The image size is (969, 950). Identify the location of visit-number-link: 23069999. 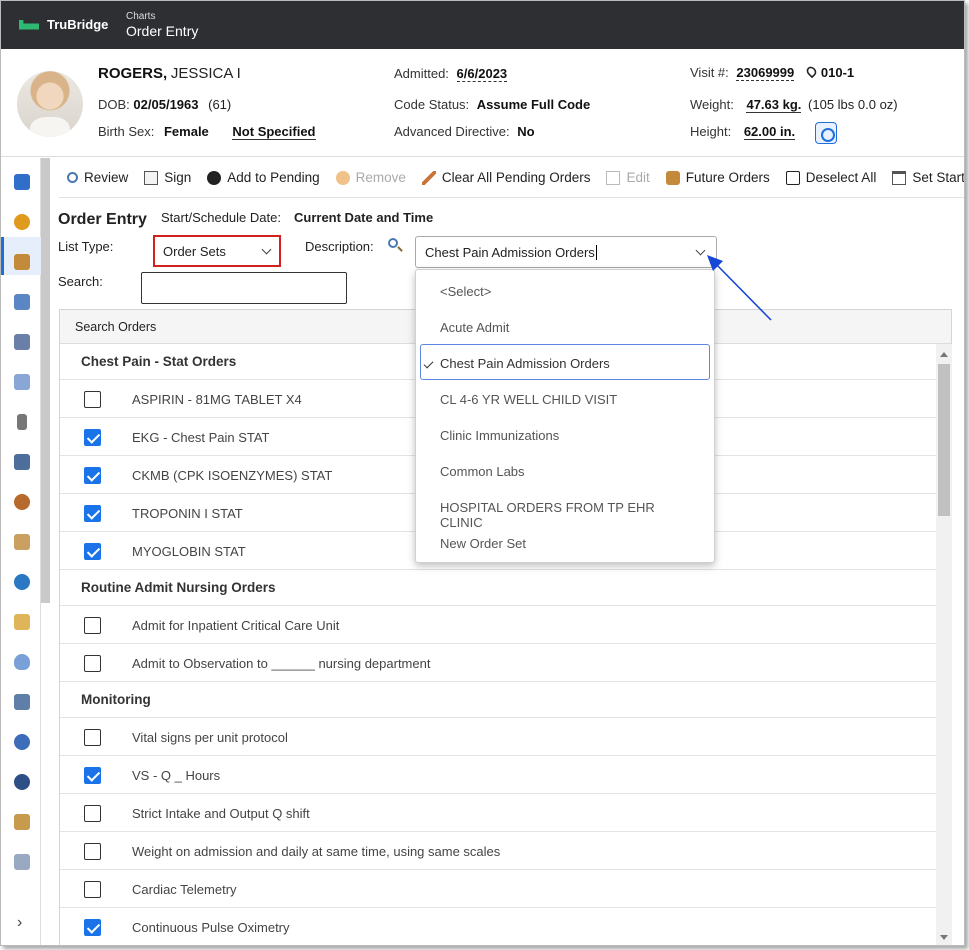
(765, 73).